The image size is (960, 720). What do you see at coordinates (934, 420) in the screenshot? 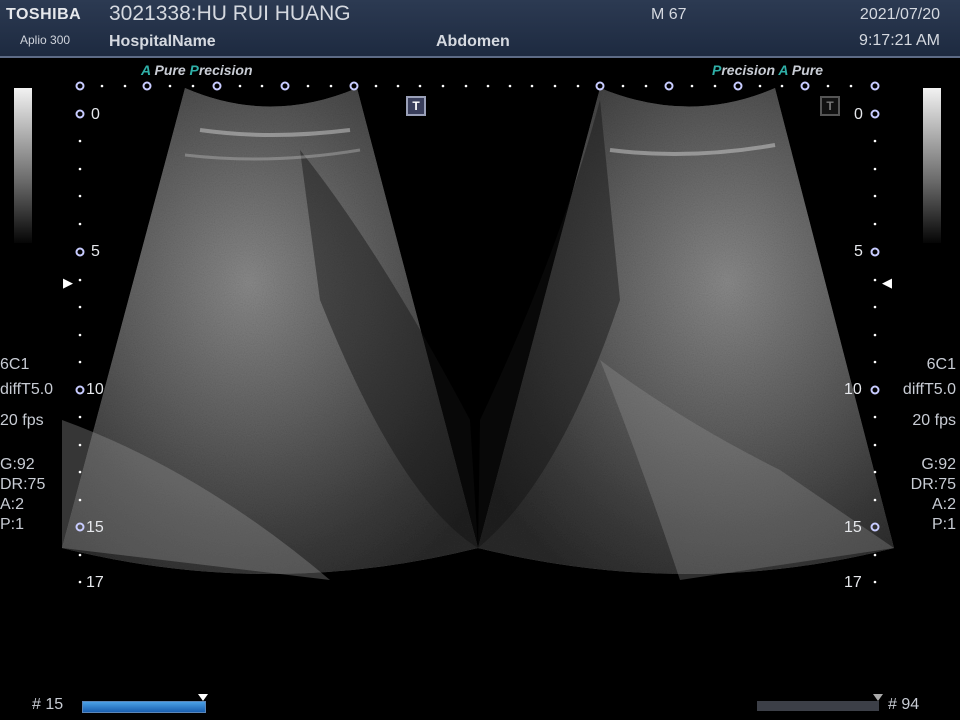
I see `right-framerate: 20 fps` at bounding box center [934, 420].